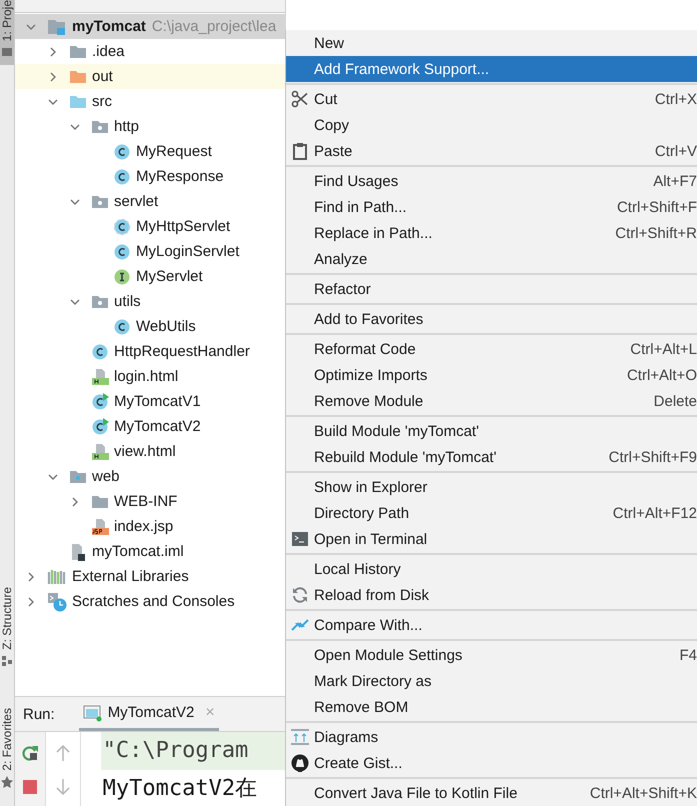 The width and height of the screenshot is (697, 806). What do you see at coordinates (300, 151) in the screenshot?
I see `clipboard-icon` at bounding box center [300, 151].